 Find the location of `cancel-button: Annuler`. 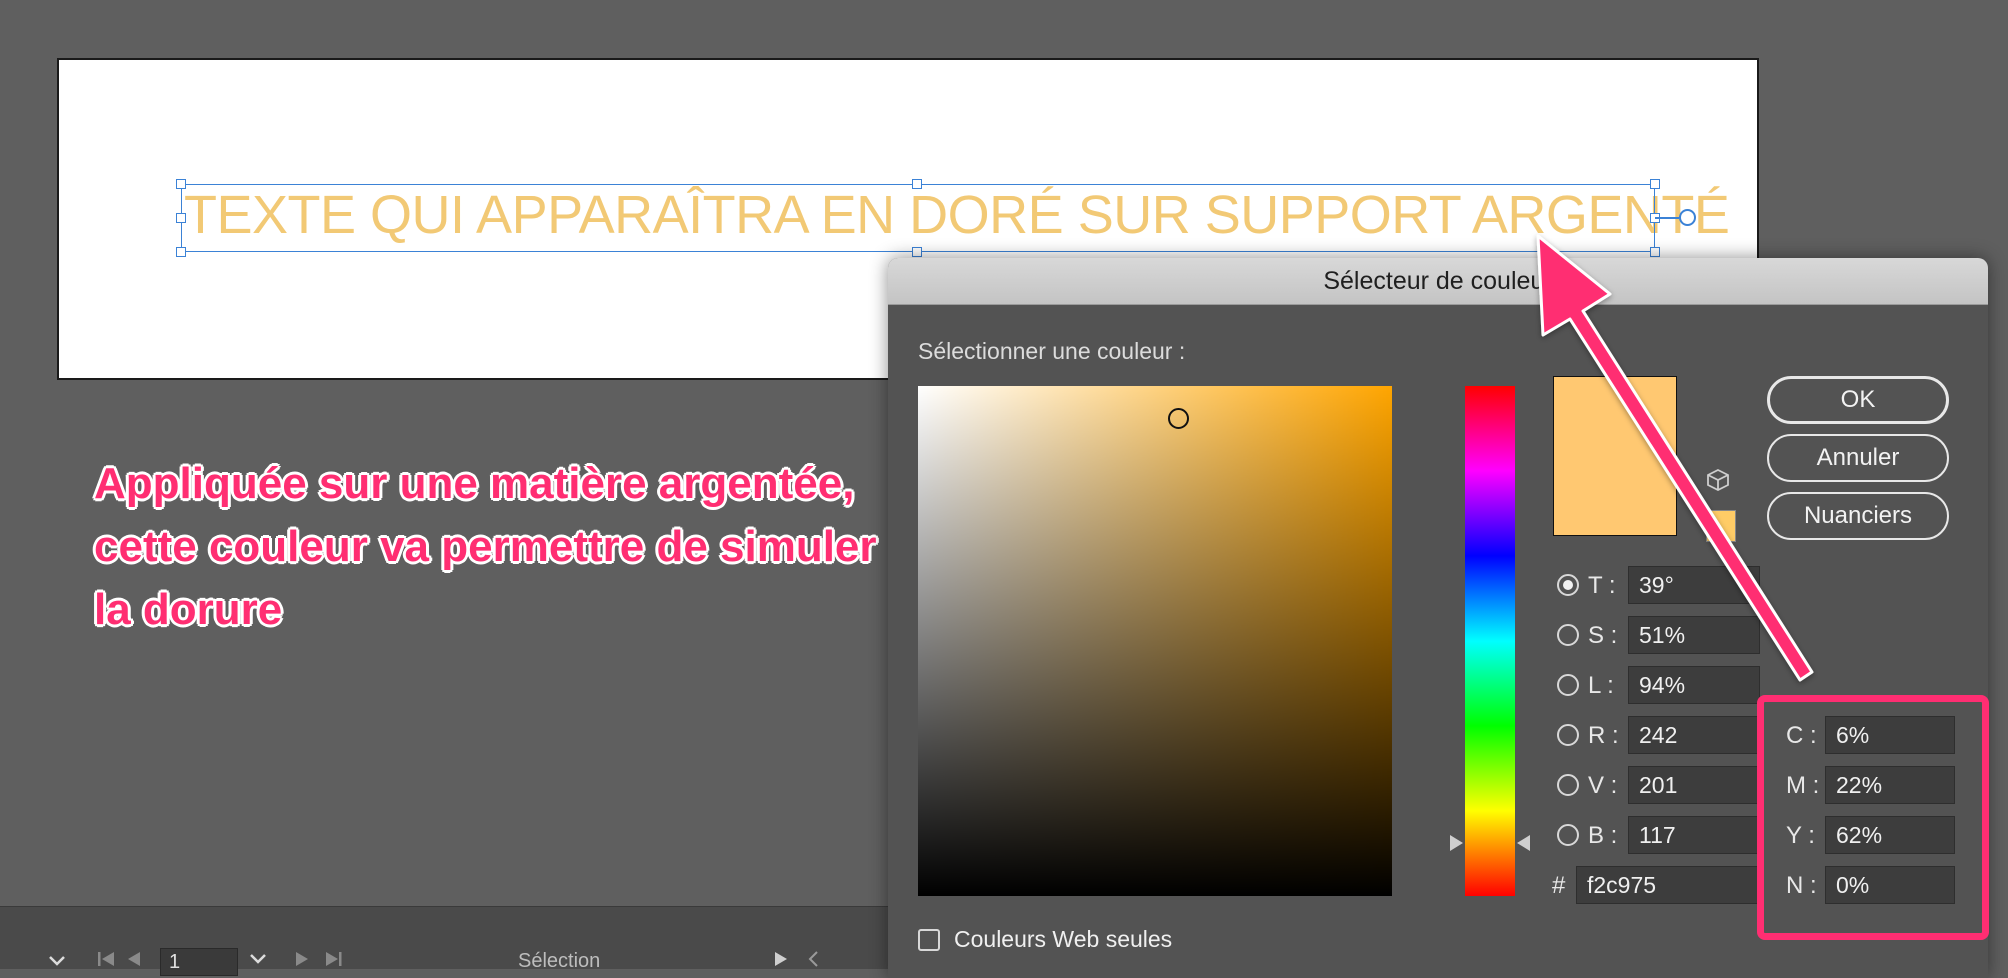

cancel-button: Annuler is located at coordinates (1858, 458).